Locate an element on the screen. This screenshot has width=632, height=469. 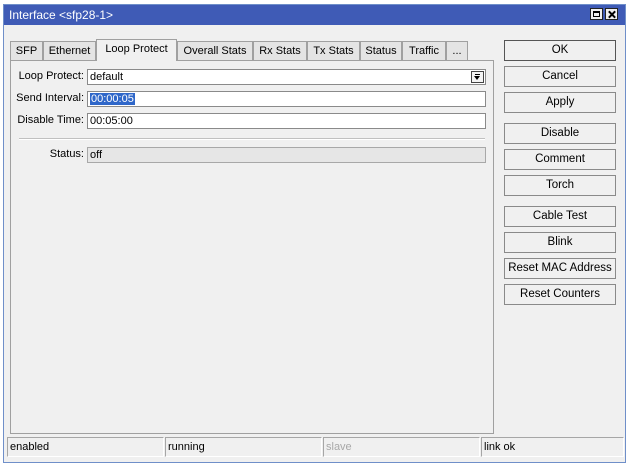
status-field: off is located at coordinates (286, 155).